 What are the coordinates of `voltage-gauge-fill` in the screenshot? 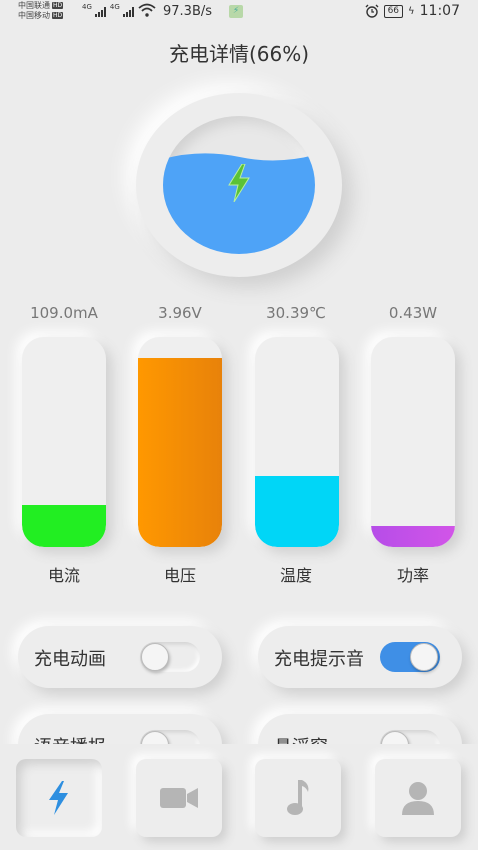 It's located at (180, 452).